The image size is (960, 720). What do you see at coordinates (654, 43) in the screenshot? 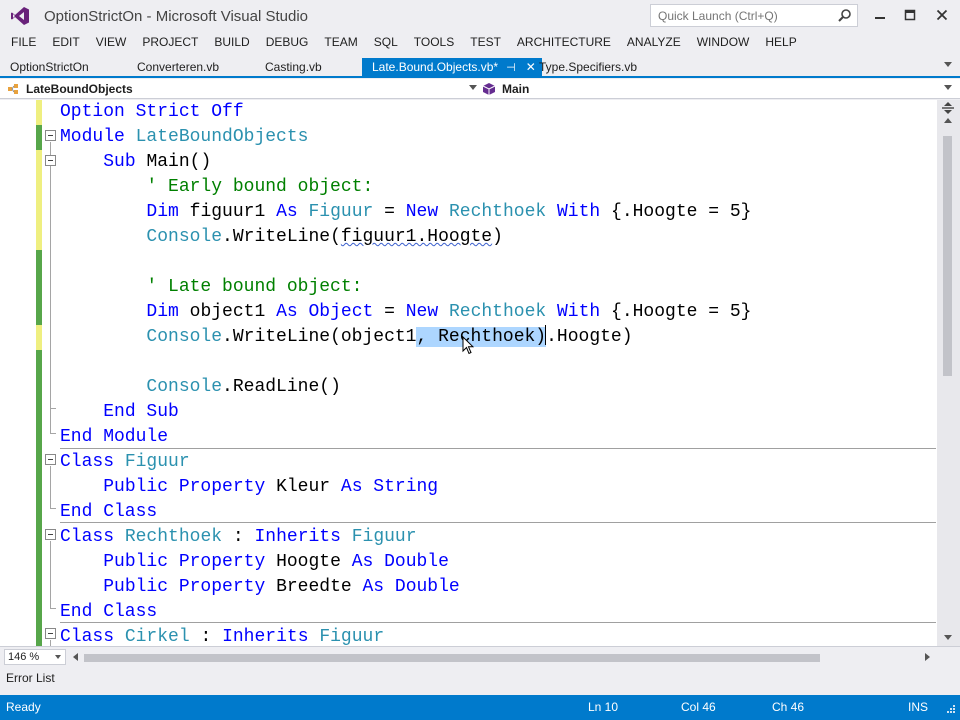
I see `menu-analyze: ANALYZE` at bounding box center [654, 43].